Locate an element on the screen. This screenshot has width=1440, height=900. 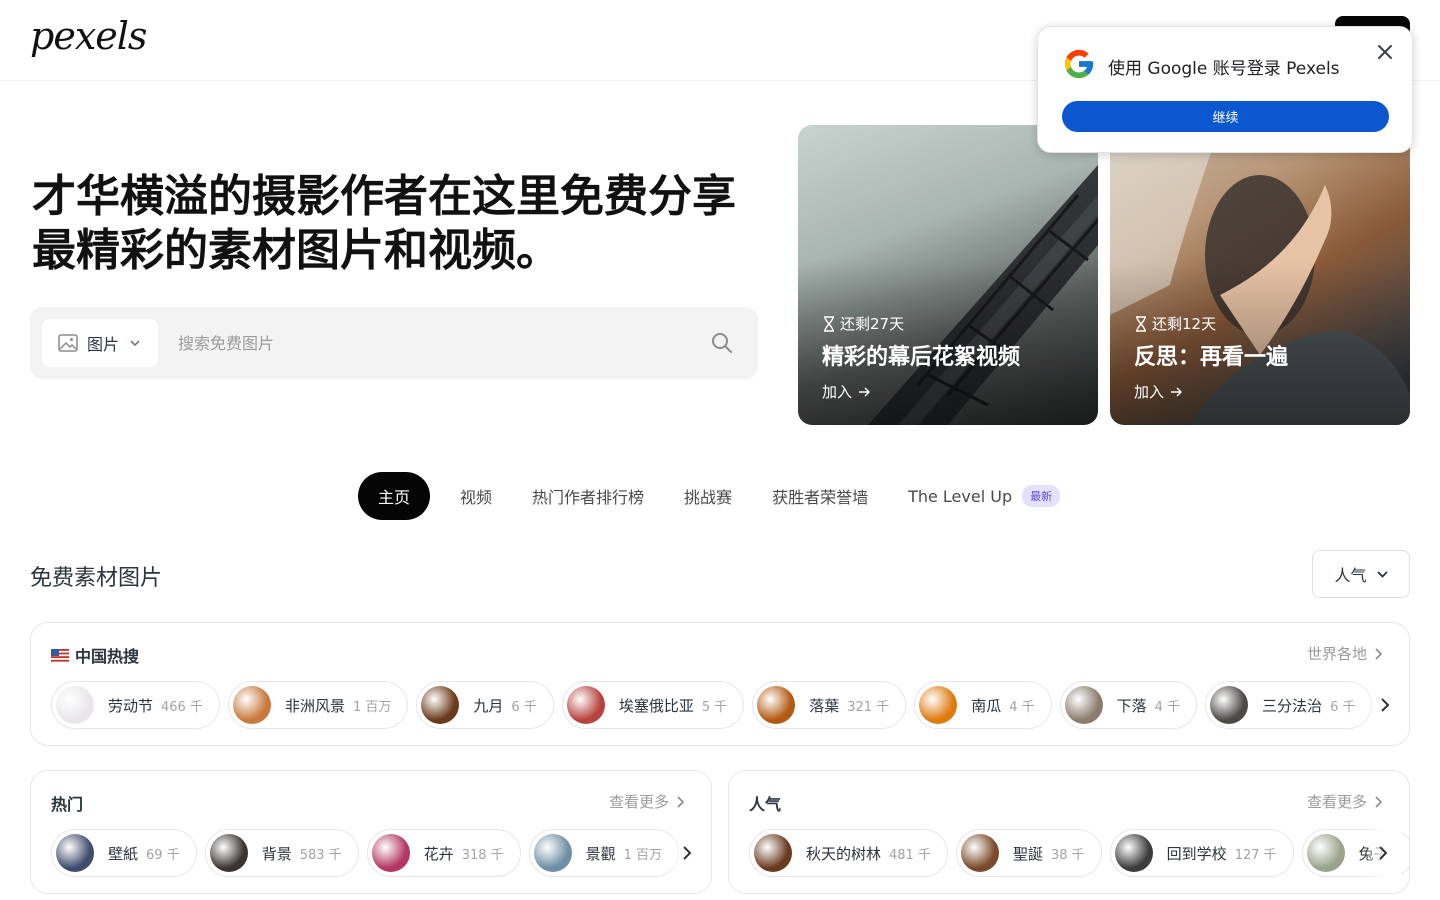
chip-count: 318 千 is located at coordinates (482, 855).